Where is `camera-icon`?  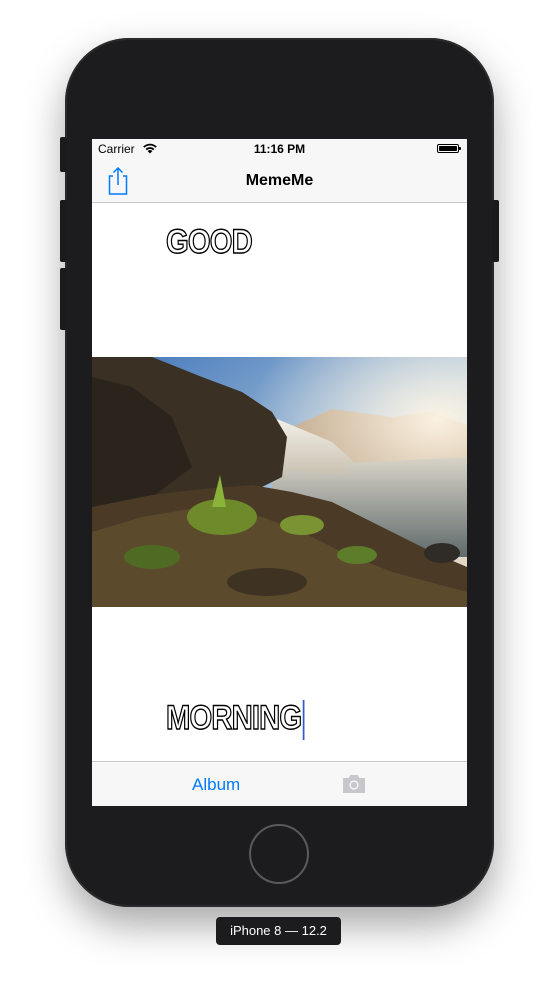 camera-icon is located at coordinates (354, 783).